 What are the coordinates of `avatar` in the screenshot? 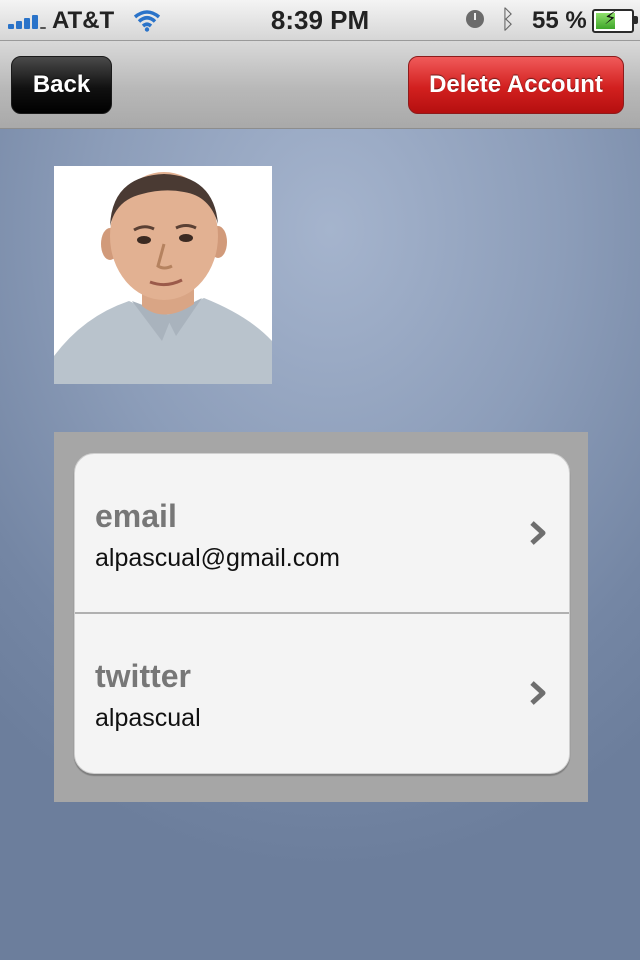 It's located at (163, 275).